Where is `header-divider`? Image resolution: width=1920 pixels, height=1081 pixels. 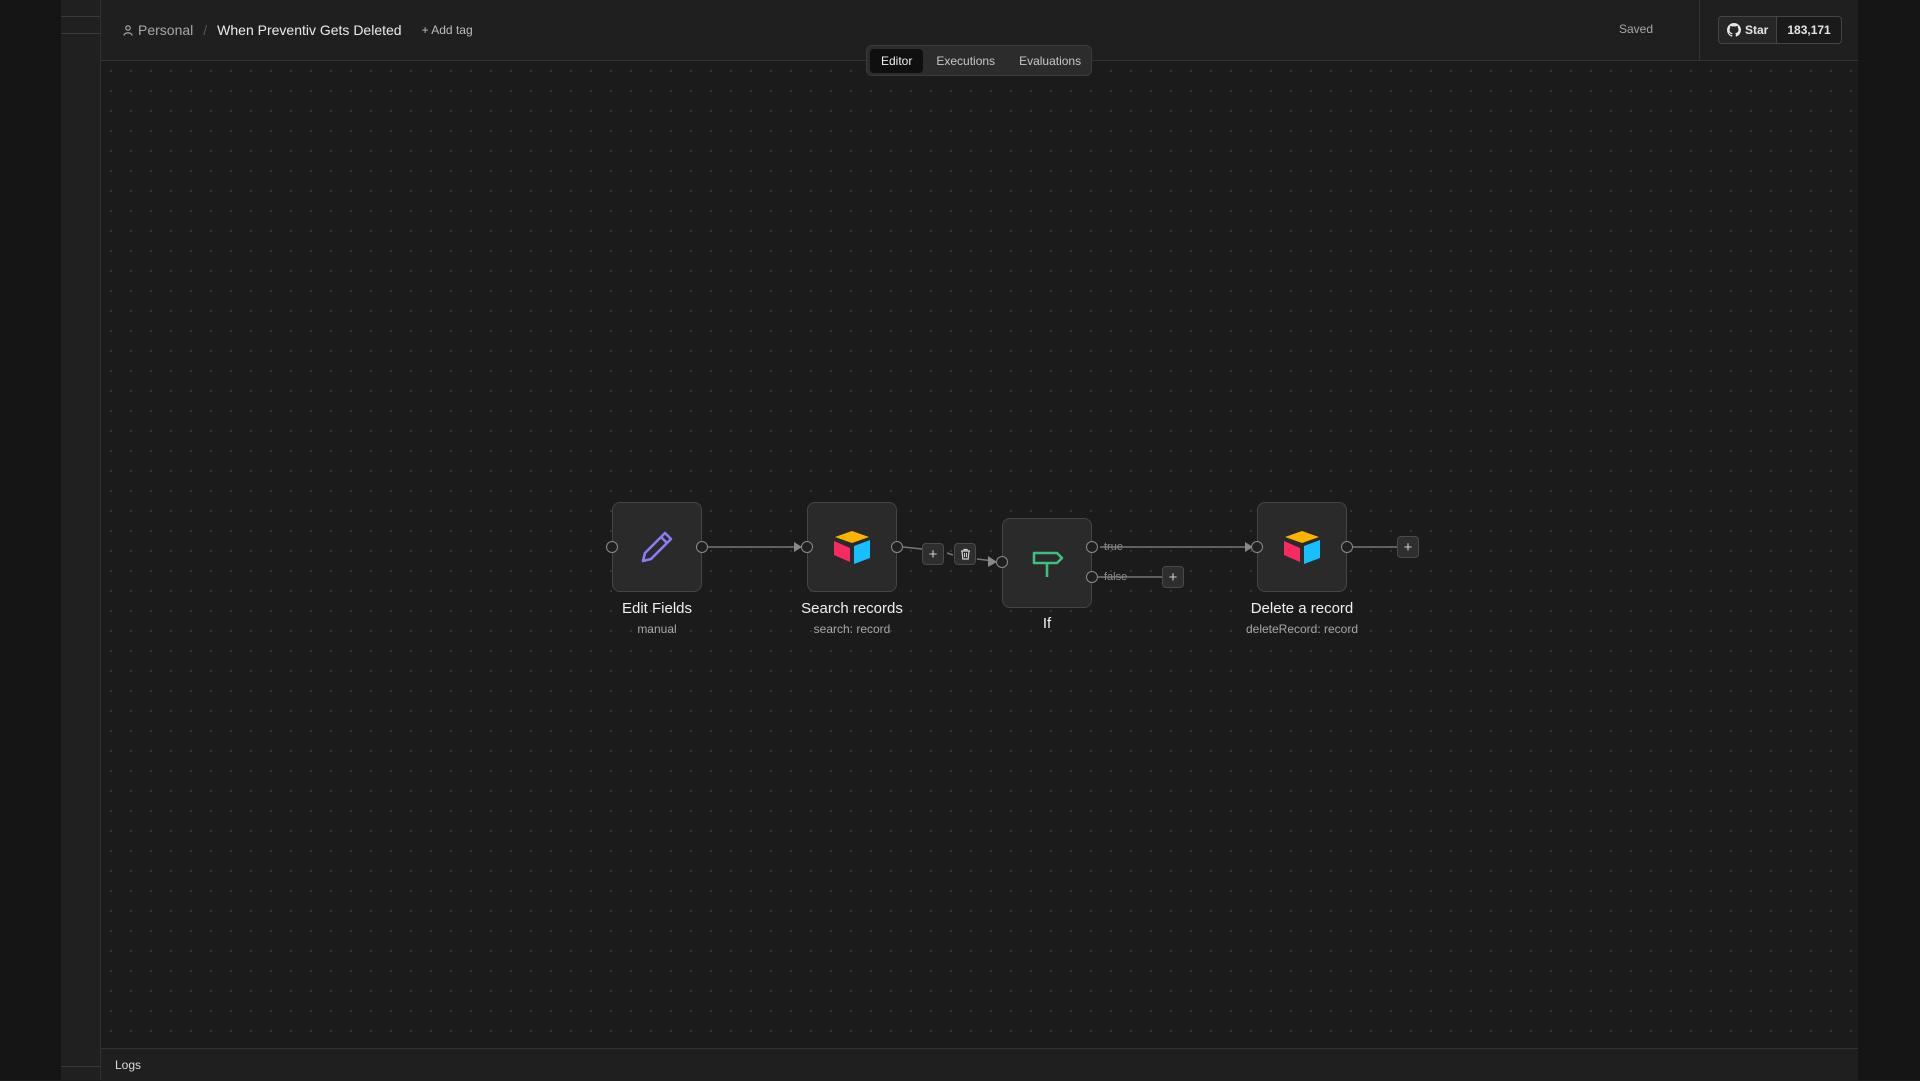 header-divider is located at coordinates (1699, 30).